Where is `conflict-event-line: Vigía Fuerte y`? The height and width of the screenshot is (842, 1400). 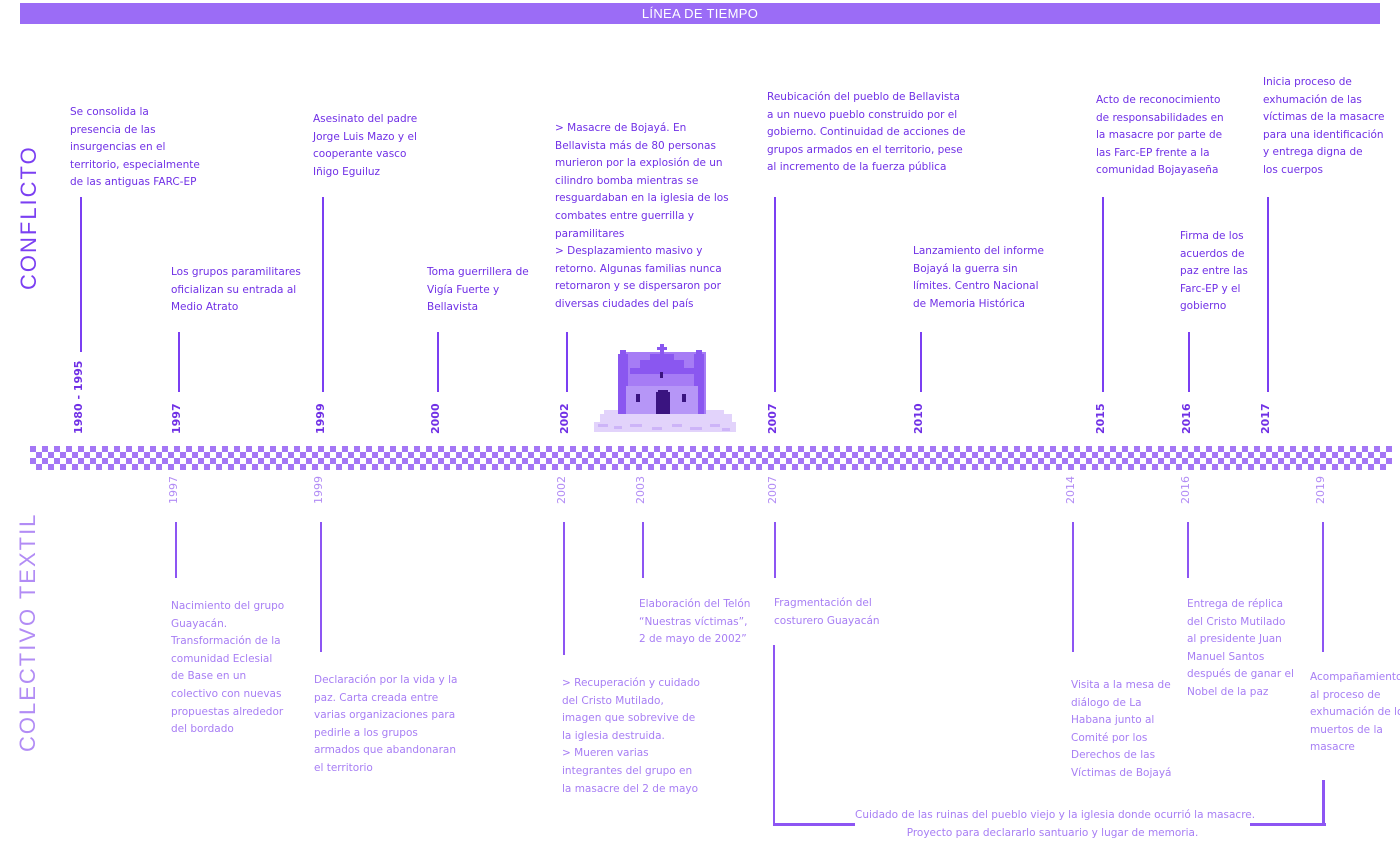
conflict-event-line: Vigía Fuerte y is located at coordinates (463, 289).